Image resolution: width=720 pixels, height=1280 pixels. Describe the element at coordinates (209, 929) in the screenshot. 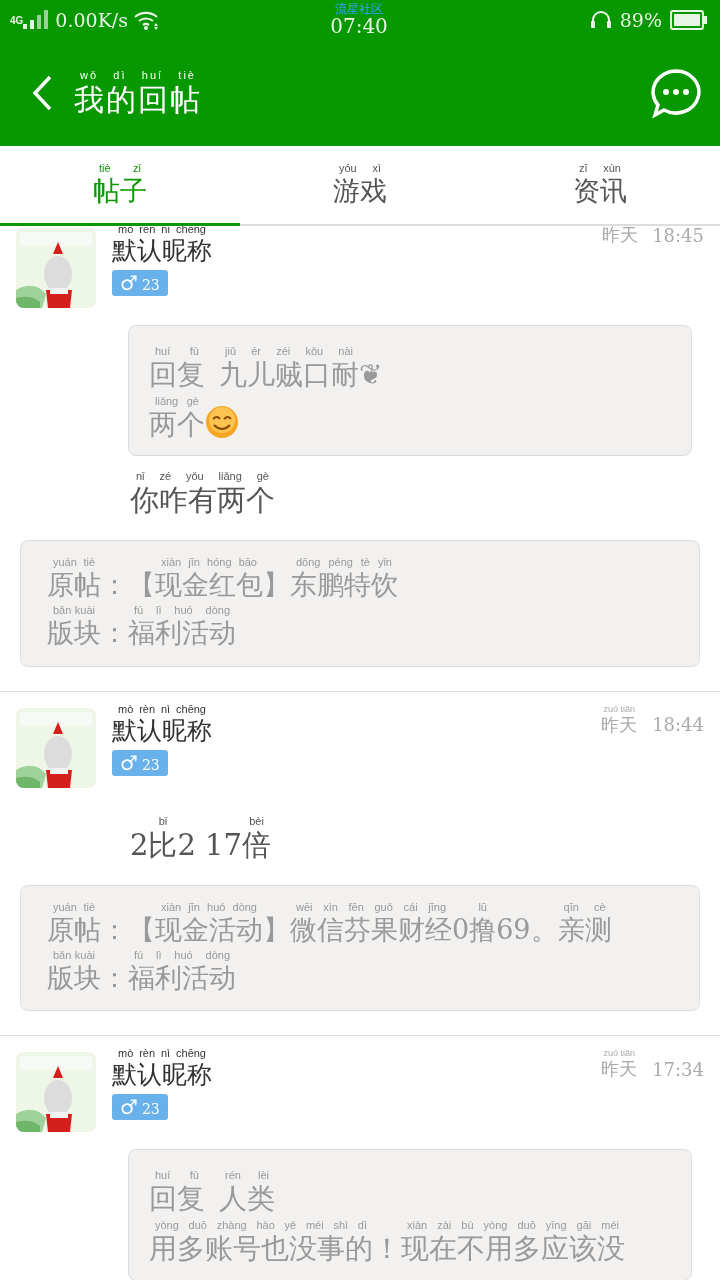

I see `original-post-info: 现金活动` at that location.